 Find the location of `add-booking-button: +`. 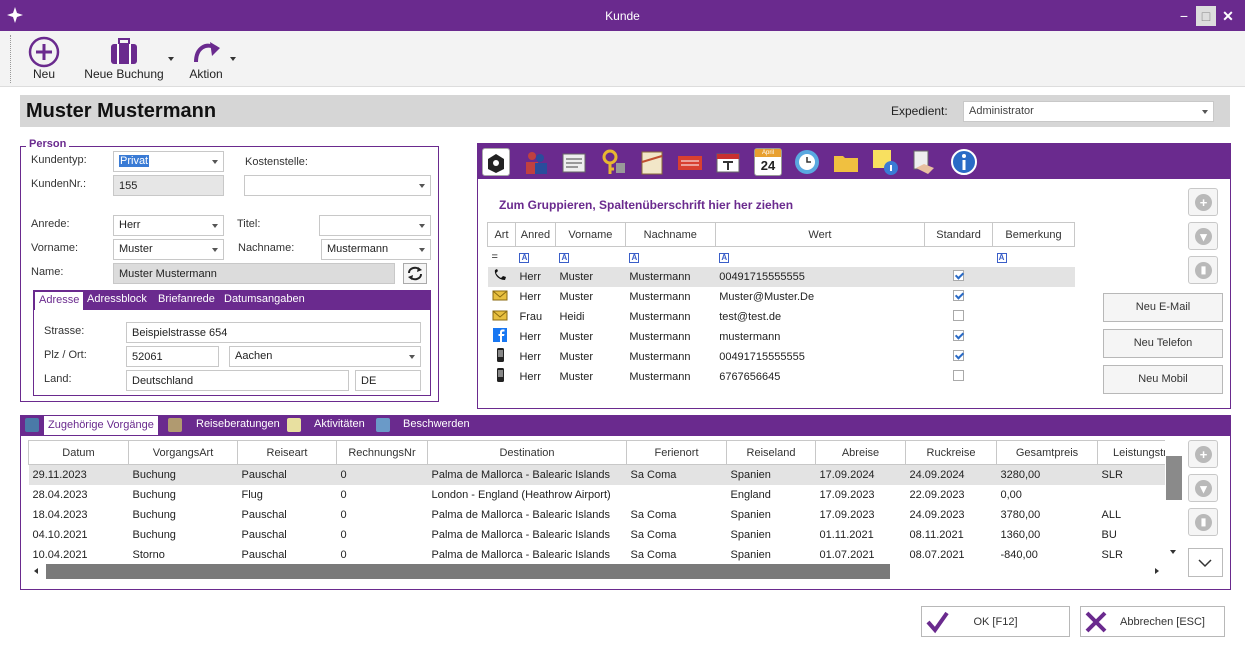

add-booking-button: + is located at coordinates (1203, 454).